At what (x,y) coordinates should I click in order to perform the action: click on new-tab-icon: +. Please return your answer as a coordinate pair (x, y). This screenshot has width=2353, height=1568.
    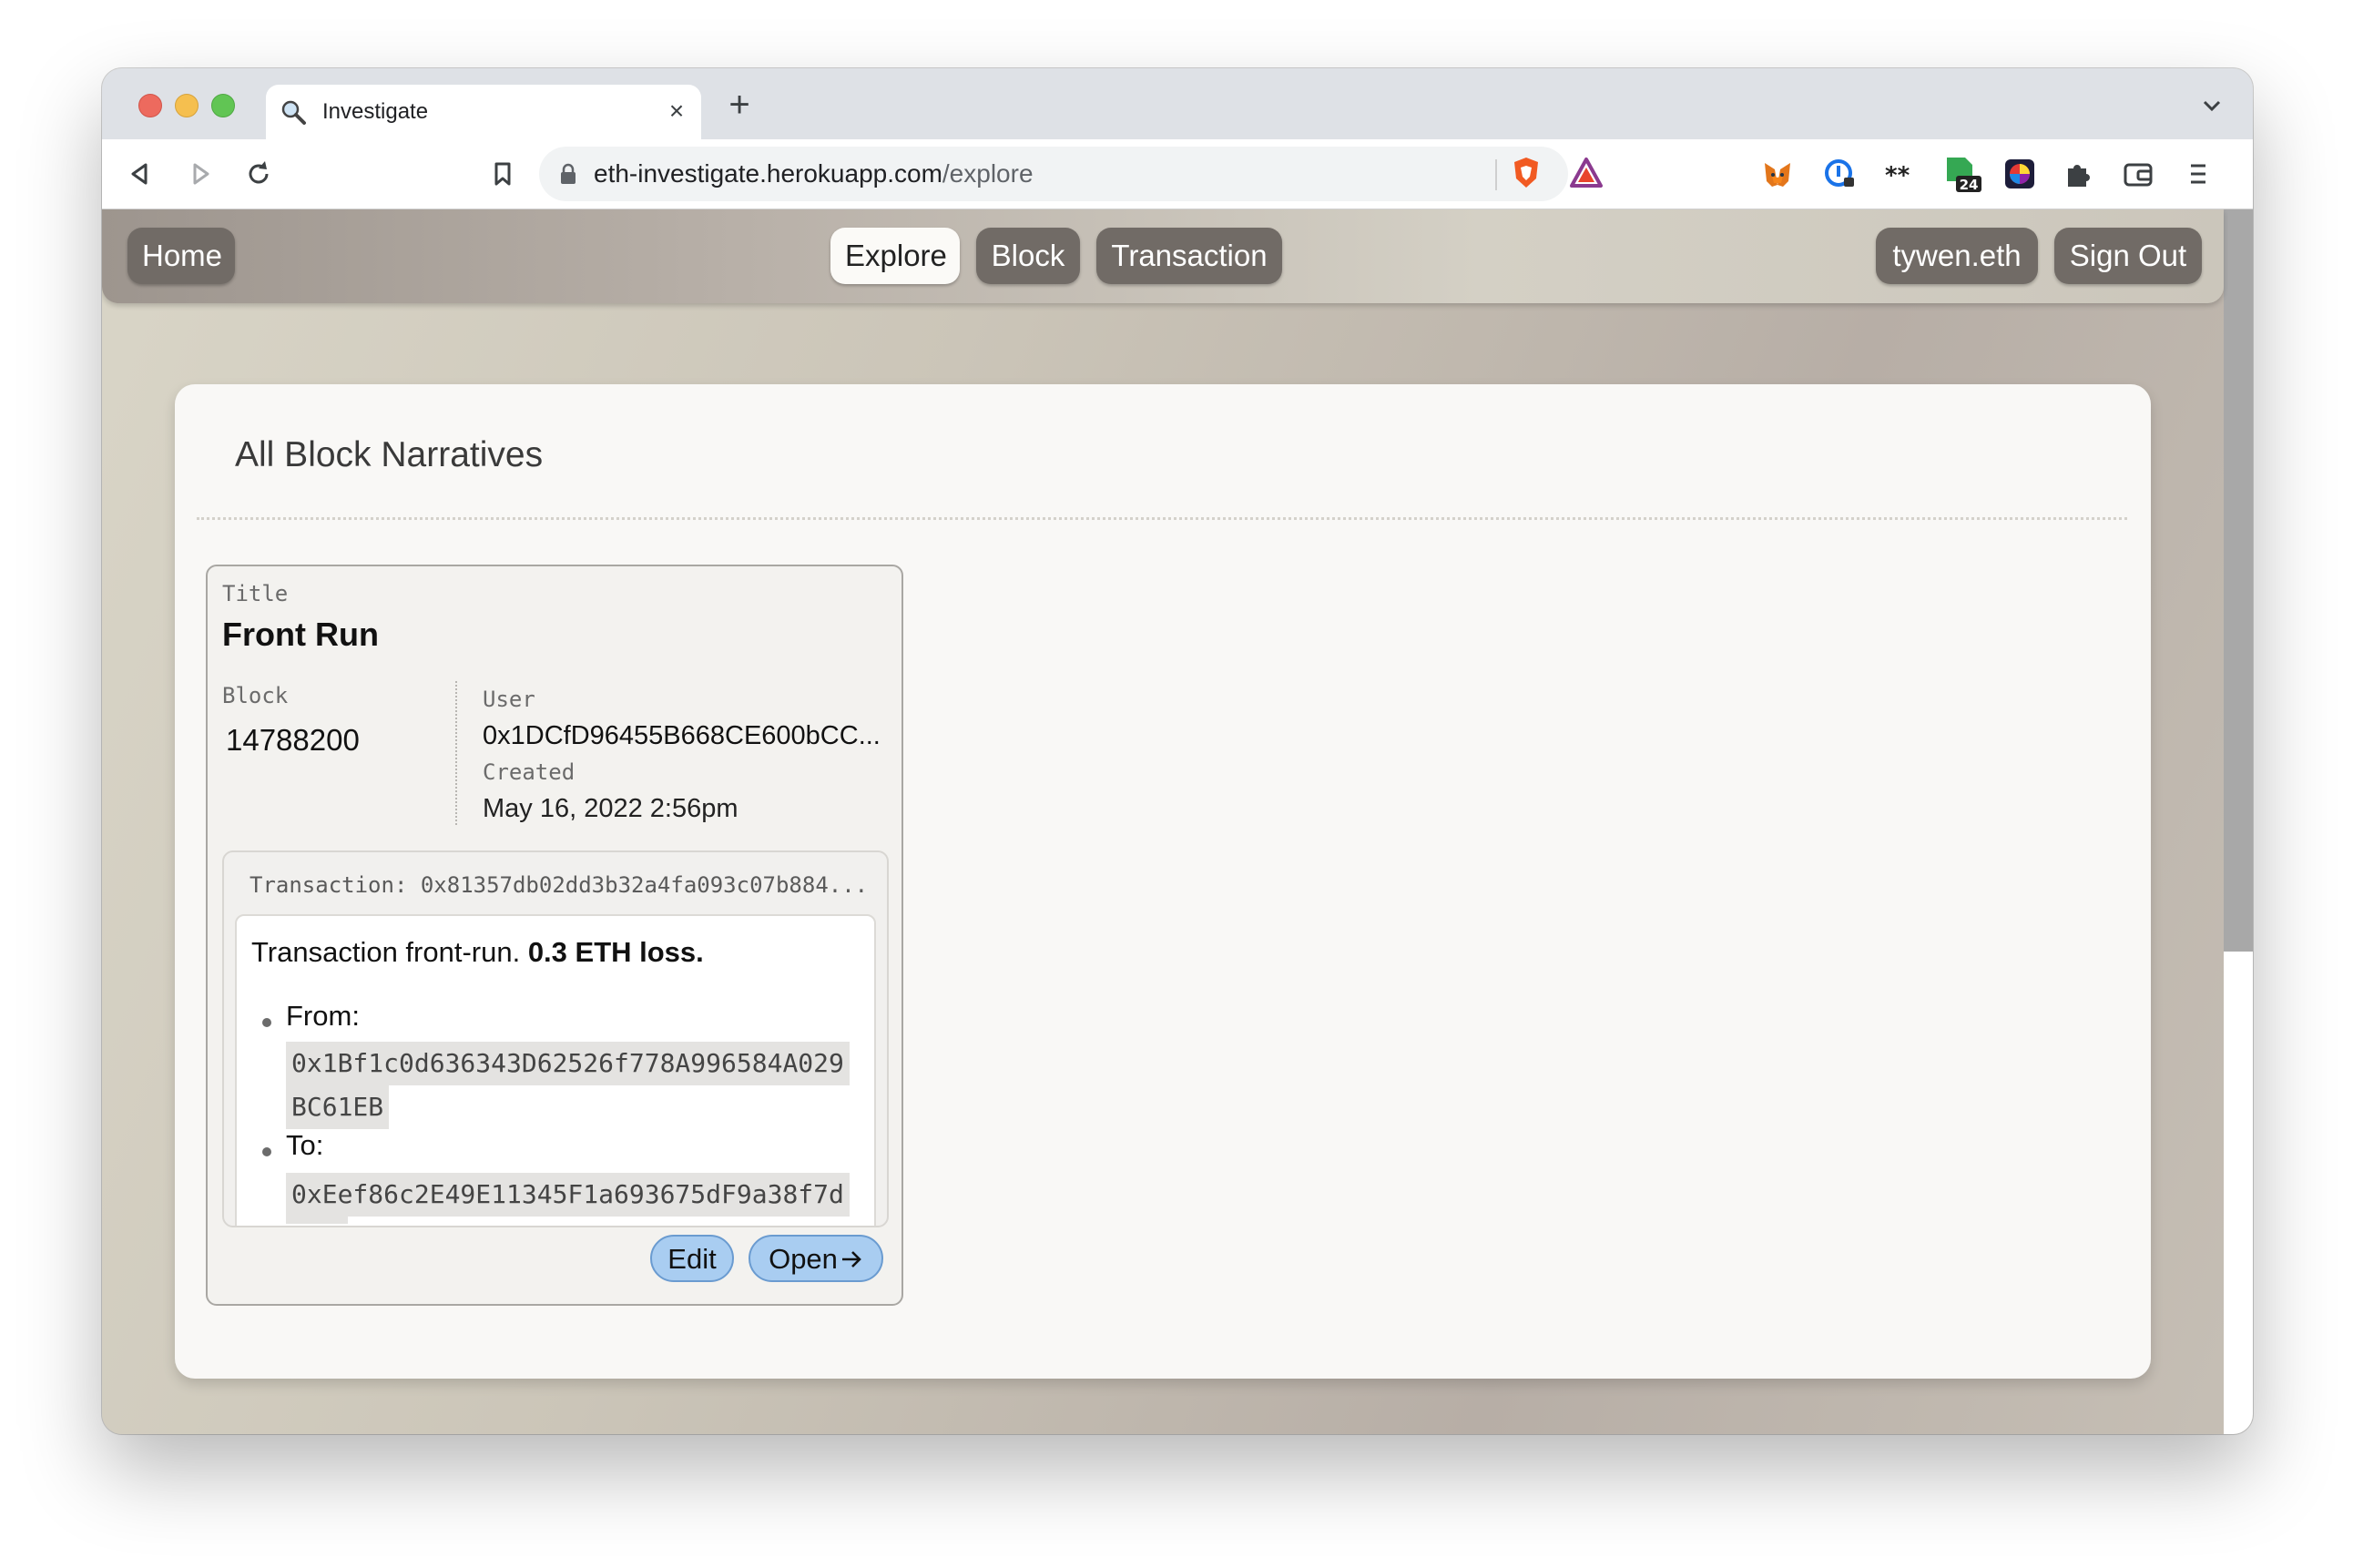
    Looking at the image, I should click on (739, 105).